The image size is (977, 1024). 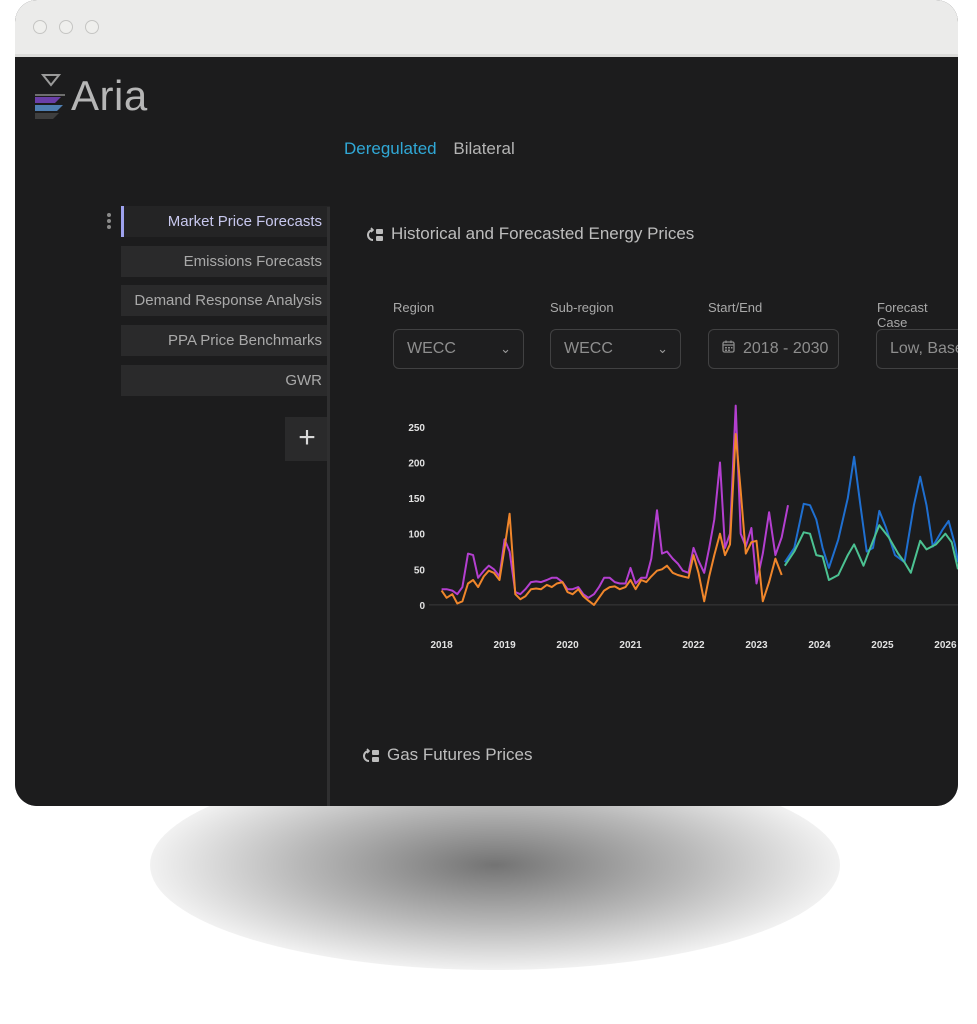 What do you see at coordinates (441, 645) in the screenshot?
I see `x-tick-label: 2018` at bounding box center [441, 645].